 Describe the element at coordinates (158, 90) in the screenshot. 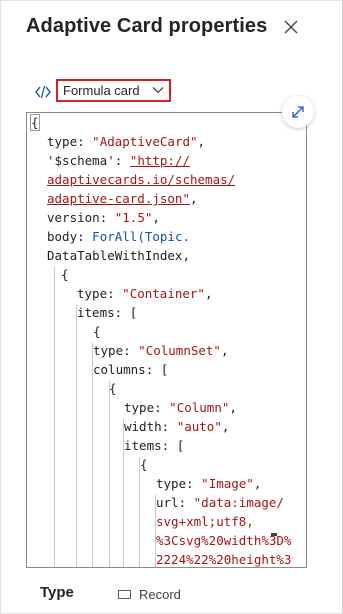

I see `chevron-down-icon` at that location.